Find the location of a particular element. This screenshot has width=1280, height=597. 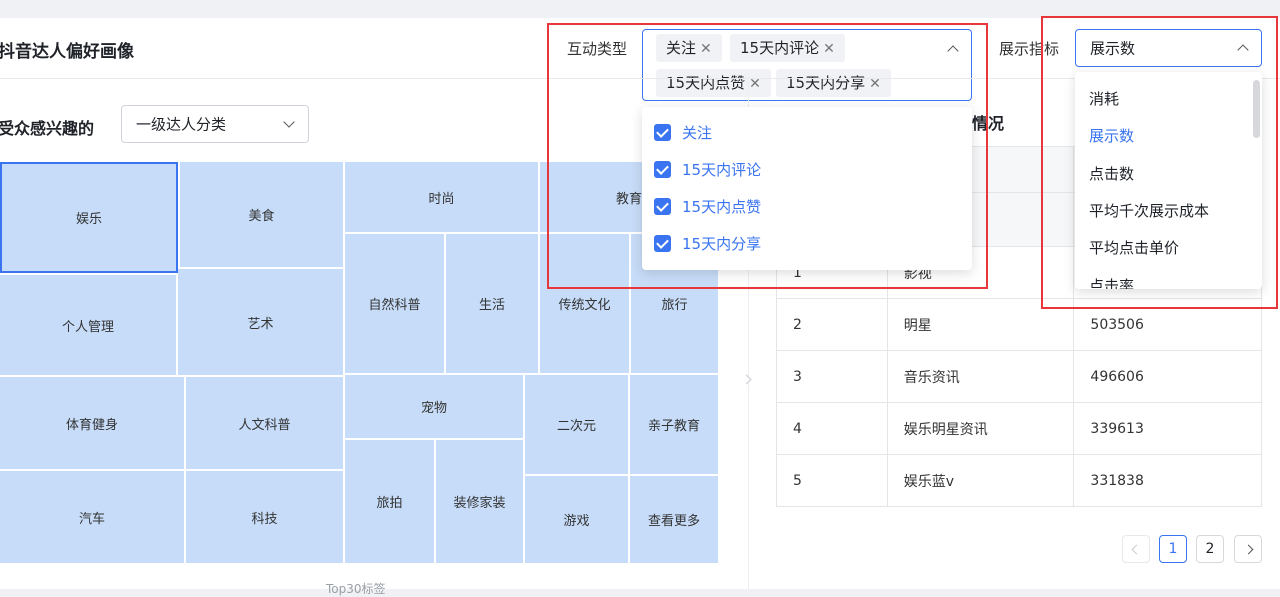

tag-comment: 15天内评论 ✕ is located at coordinates (787, 48).